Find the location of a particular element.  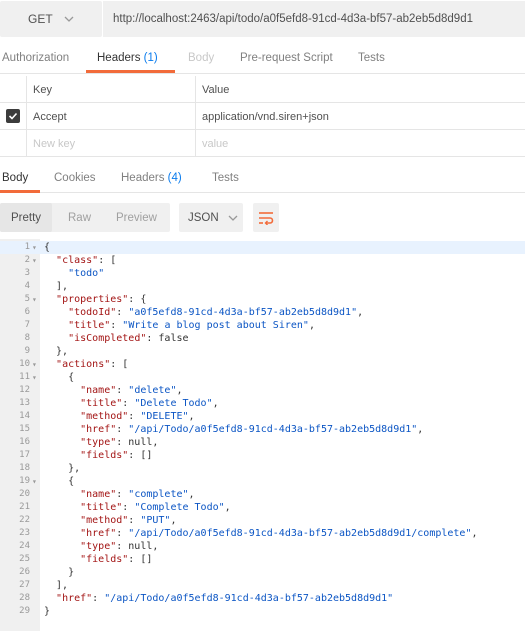

view-mode-switch: Pretty Raw Preview is located at coordinates (85, 217).